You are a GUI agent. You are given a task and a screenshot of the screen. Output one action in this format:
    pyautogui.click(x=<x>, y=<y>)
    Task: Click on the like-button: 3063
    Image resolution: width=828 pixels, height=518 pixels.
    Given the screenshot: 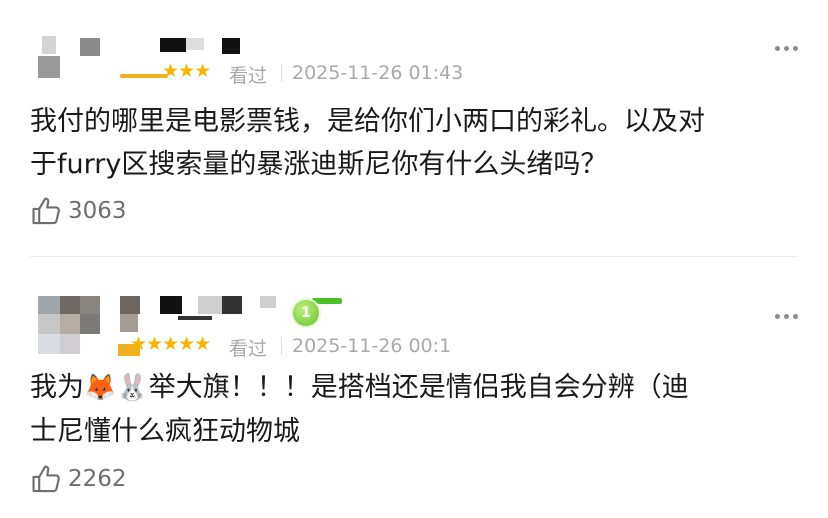 What is the action you would take?
    pyautogui.click(x=78, y=211)
    